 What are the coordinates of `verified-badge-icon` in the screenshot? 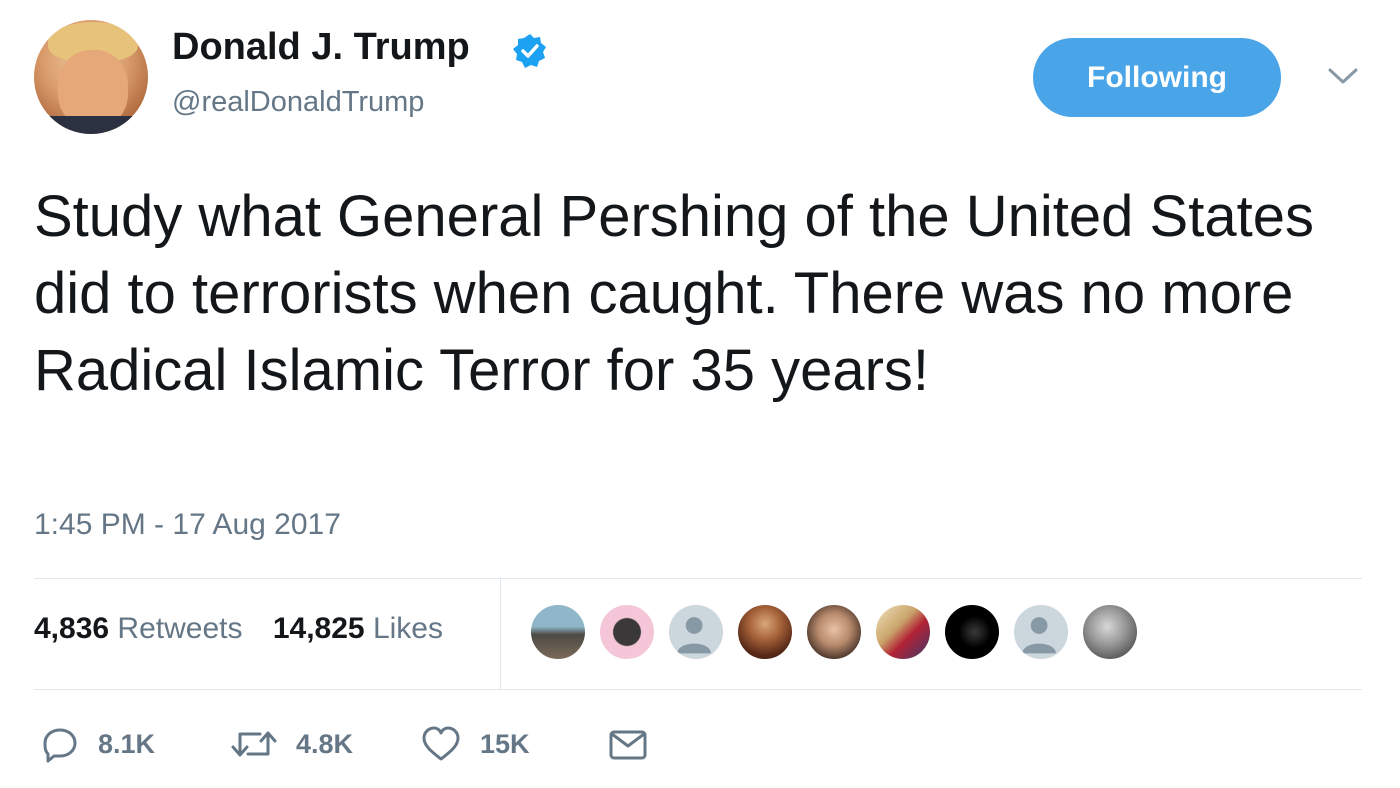 It's located at (529, 51).